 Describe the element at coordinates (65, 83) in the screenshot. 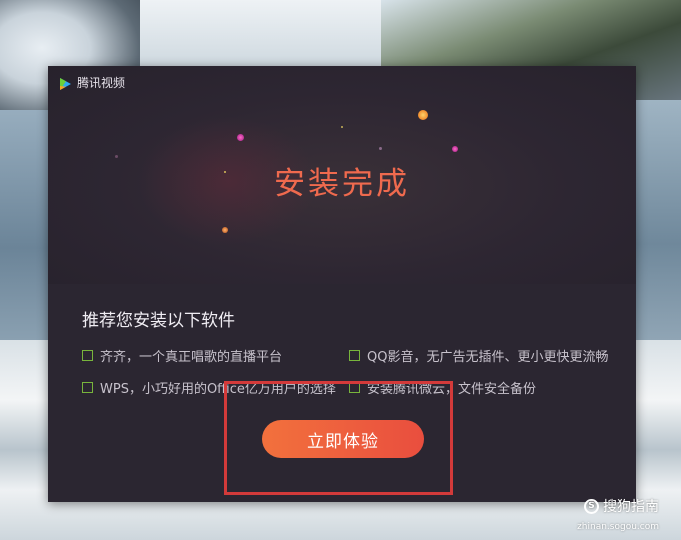

I see `tencent-video-logo-icon` at that location.